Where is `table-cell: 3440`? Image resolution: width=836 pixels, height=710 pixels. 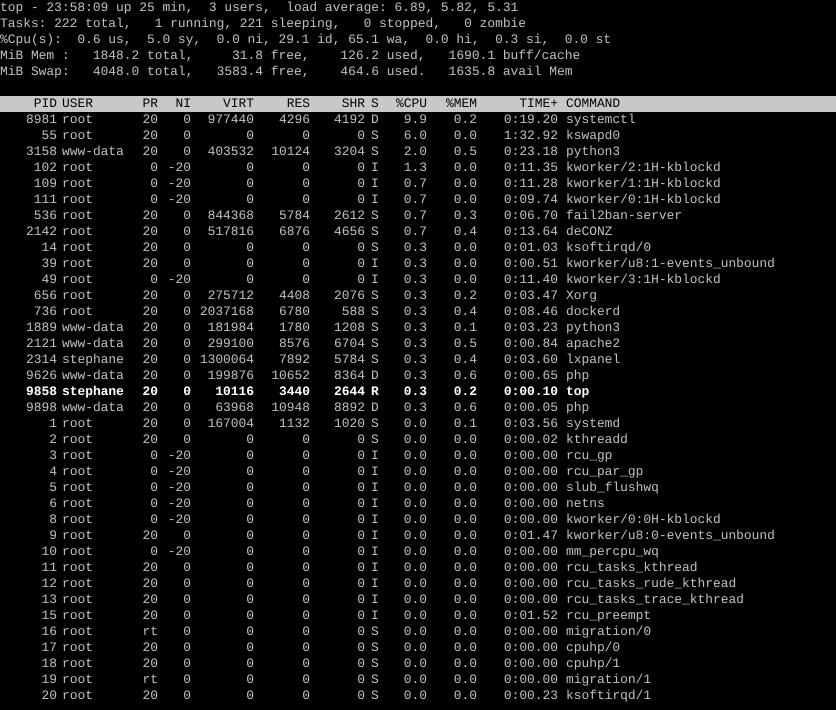
table-cell: 3440 is located at coordinates (294, 392).